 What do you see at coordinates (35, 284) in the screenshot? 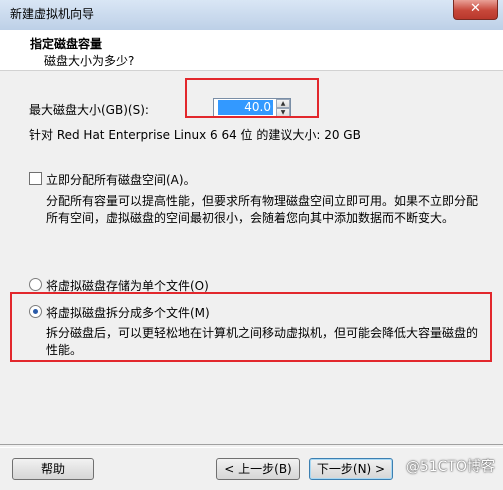
I see `single-file-radio` at bounding box center [35, 284].